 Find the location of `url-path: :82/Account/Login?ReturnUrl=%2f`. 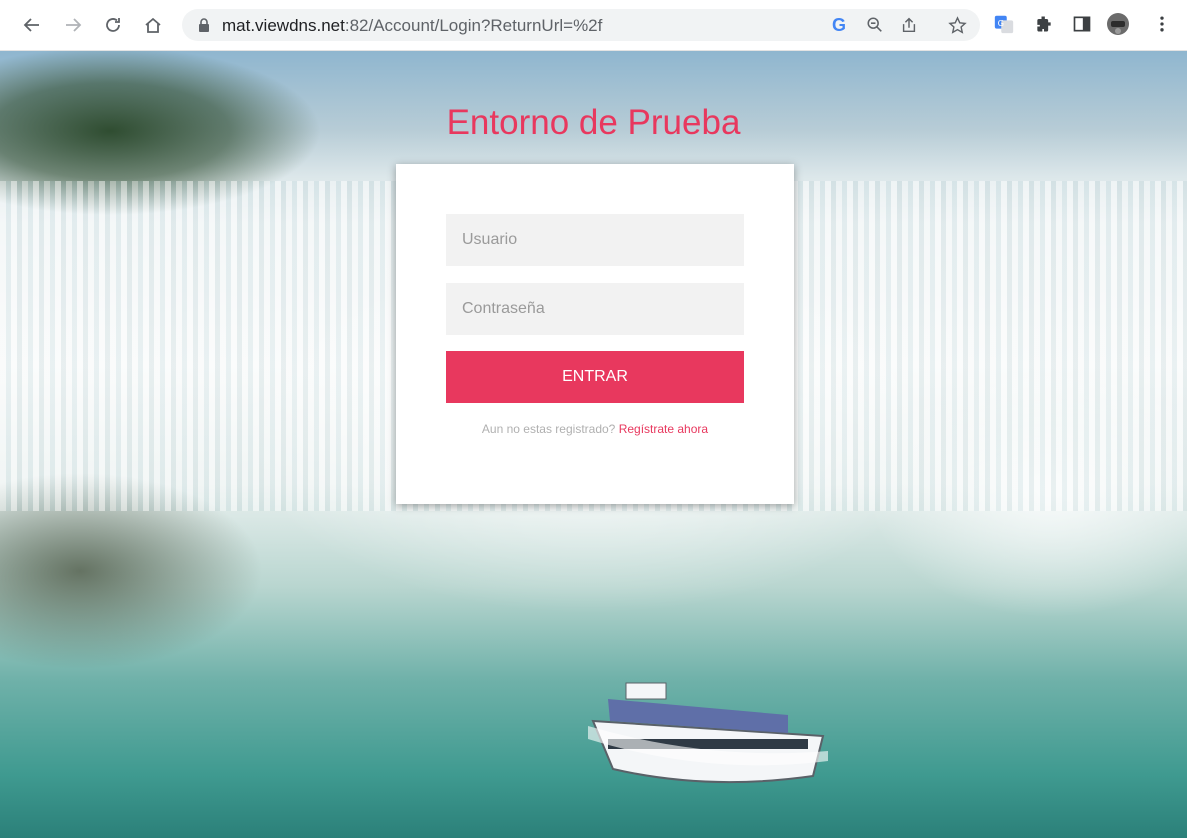

url-path: :82/Account/Login?ReturnUrl=%2f is located at coordinates (473, 25).